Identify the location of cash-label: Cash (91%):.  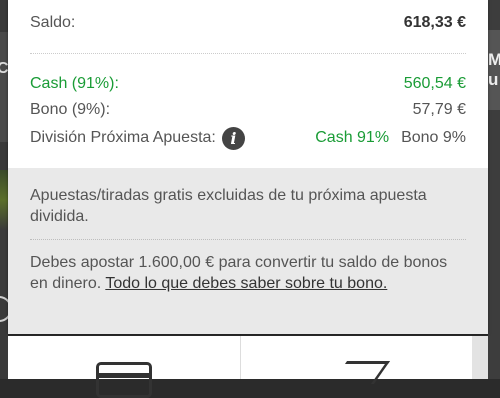
(74, 83).